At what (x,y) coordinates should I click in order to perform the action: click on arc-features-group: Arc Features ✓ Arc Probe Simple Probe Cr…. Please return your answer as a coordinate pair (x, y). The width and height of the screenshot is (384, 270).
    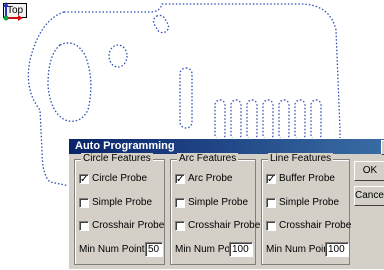
    Looking at the image, I should click on (215, 209).